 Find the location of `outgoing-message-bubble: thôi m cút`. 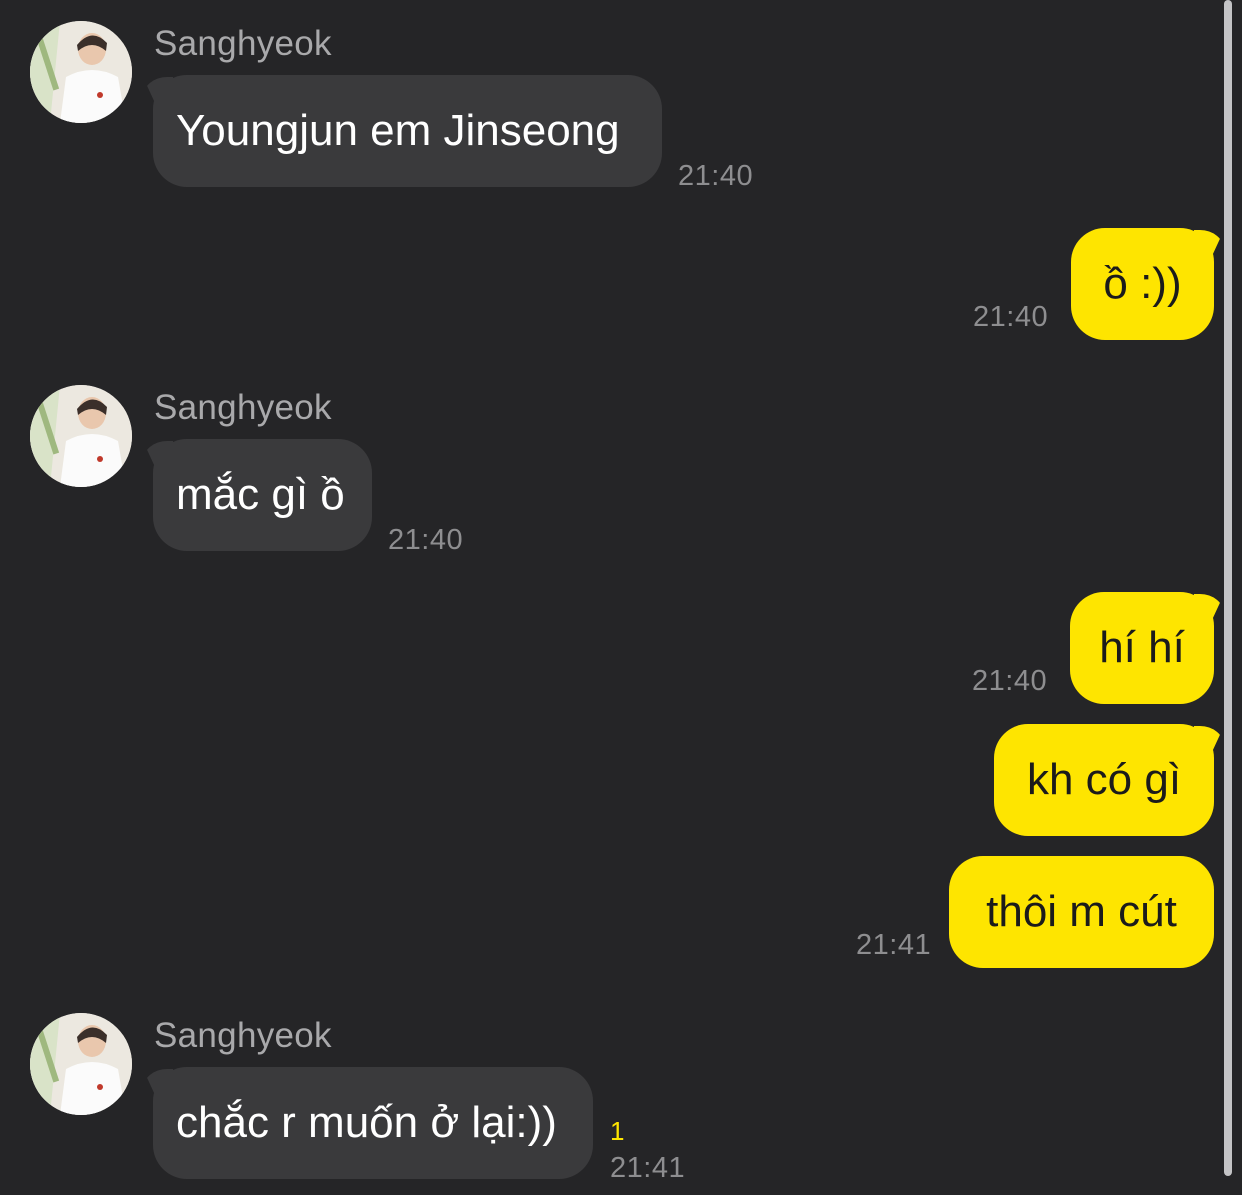

outgoing-message-bubble: thôi m cút is located at coordinates (1081, 912).